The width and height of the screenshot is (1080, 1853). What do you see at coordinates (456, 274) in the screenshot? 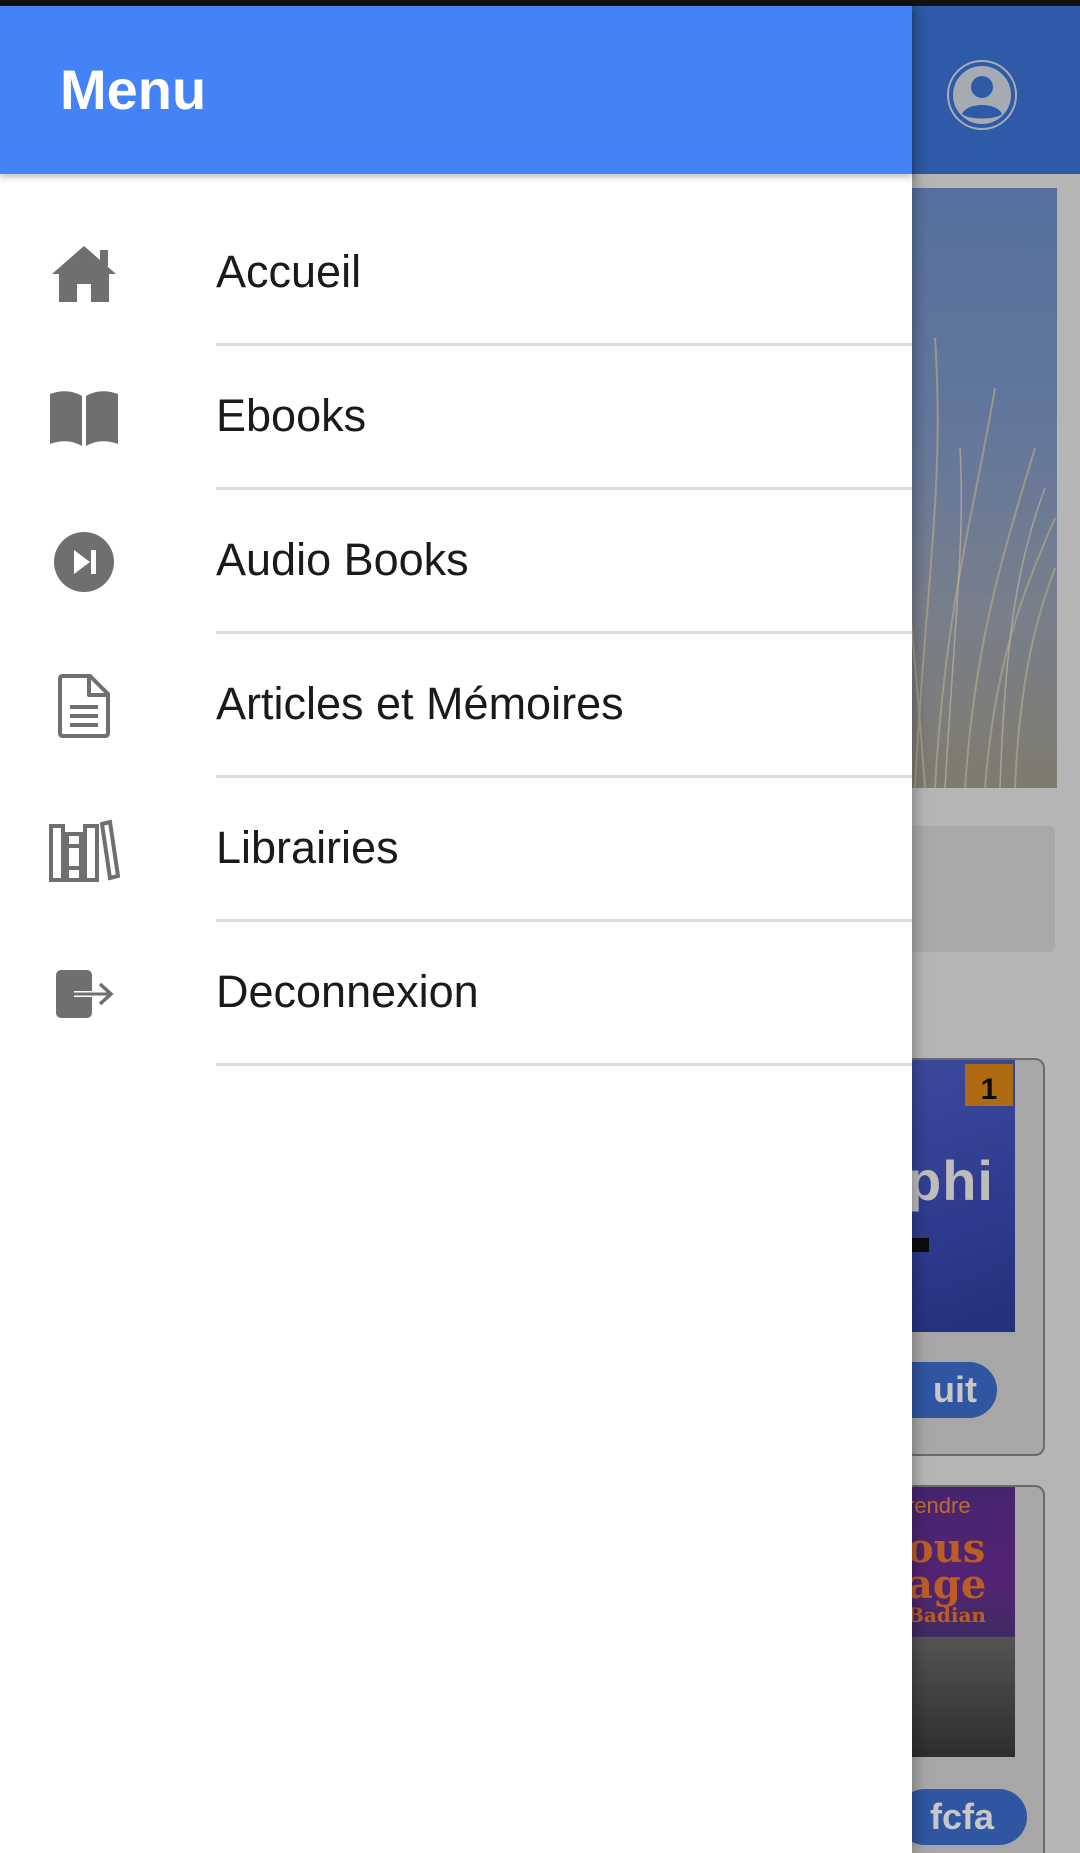
I see `menu-item-accueil: Accueil` at bounding box center [456, 274].